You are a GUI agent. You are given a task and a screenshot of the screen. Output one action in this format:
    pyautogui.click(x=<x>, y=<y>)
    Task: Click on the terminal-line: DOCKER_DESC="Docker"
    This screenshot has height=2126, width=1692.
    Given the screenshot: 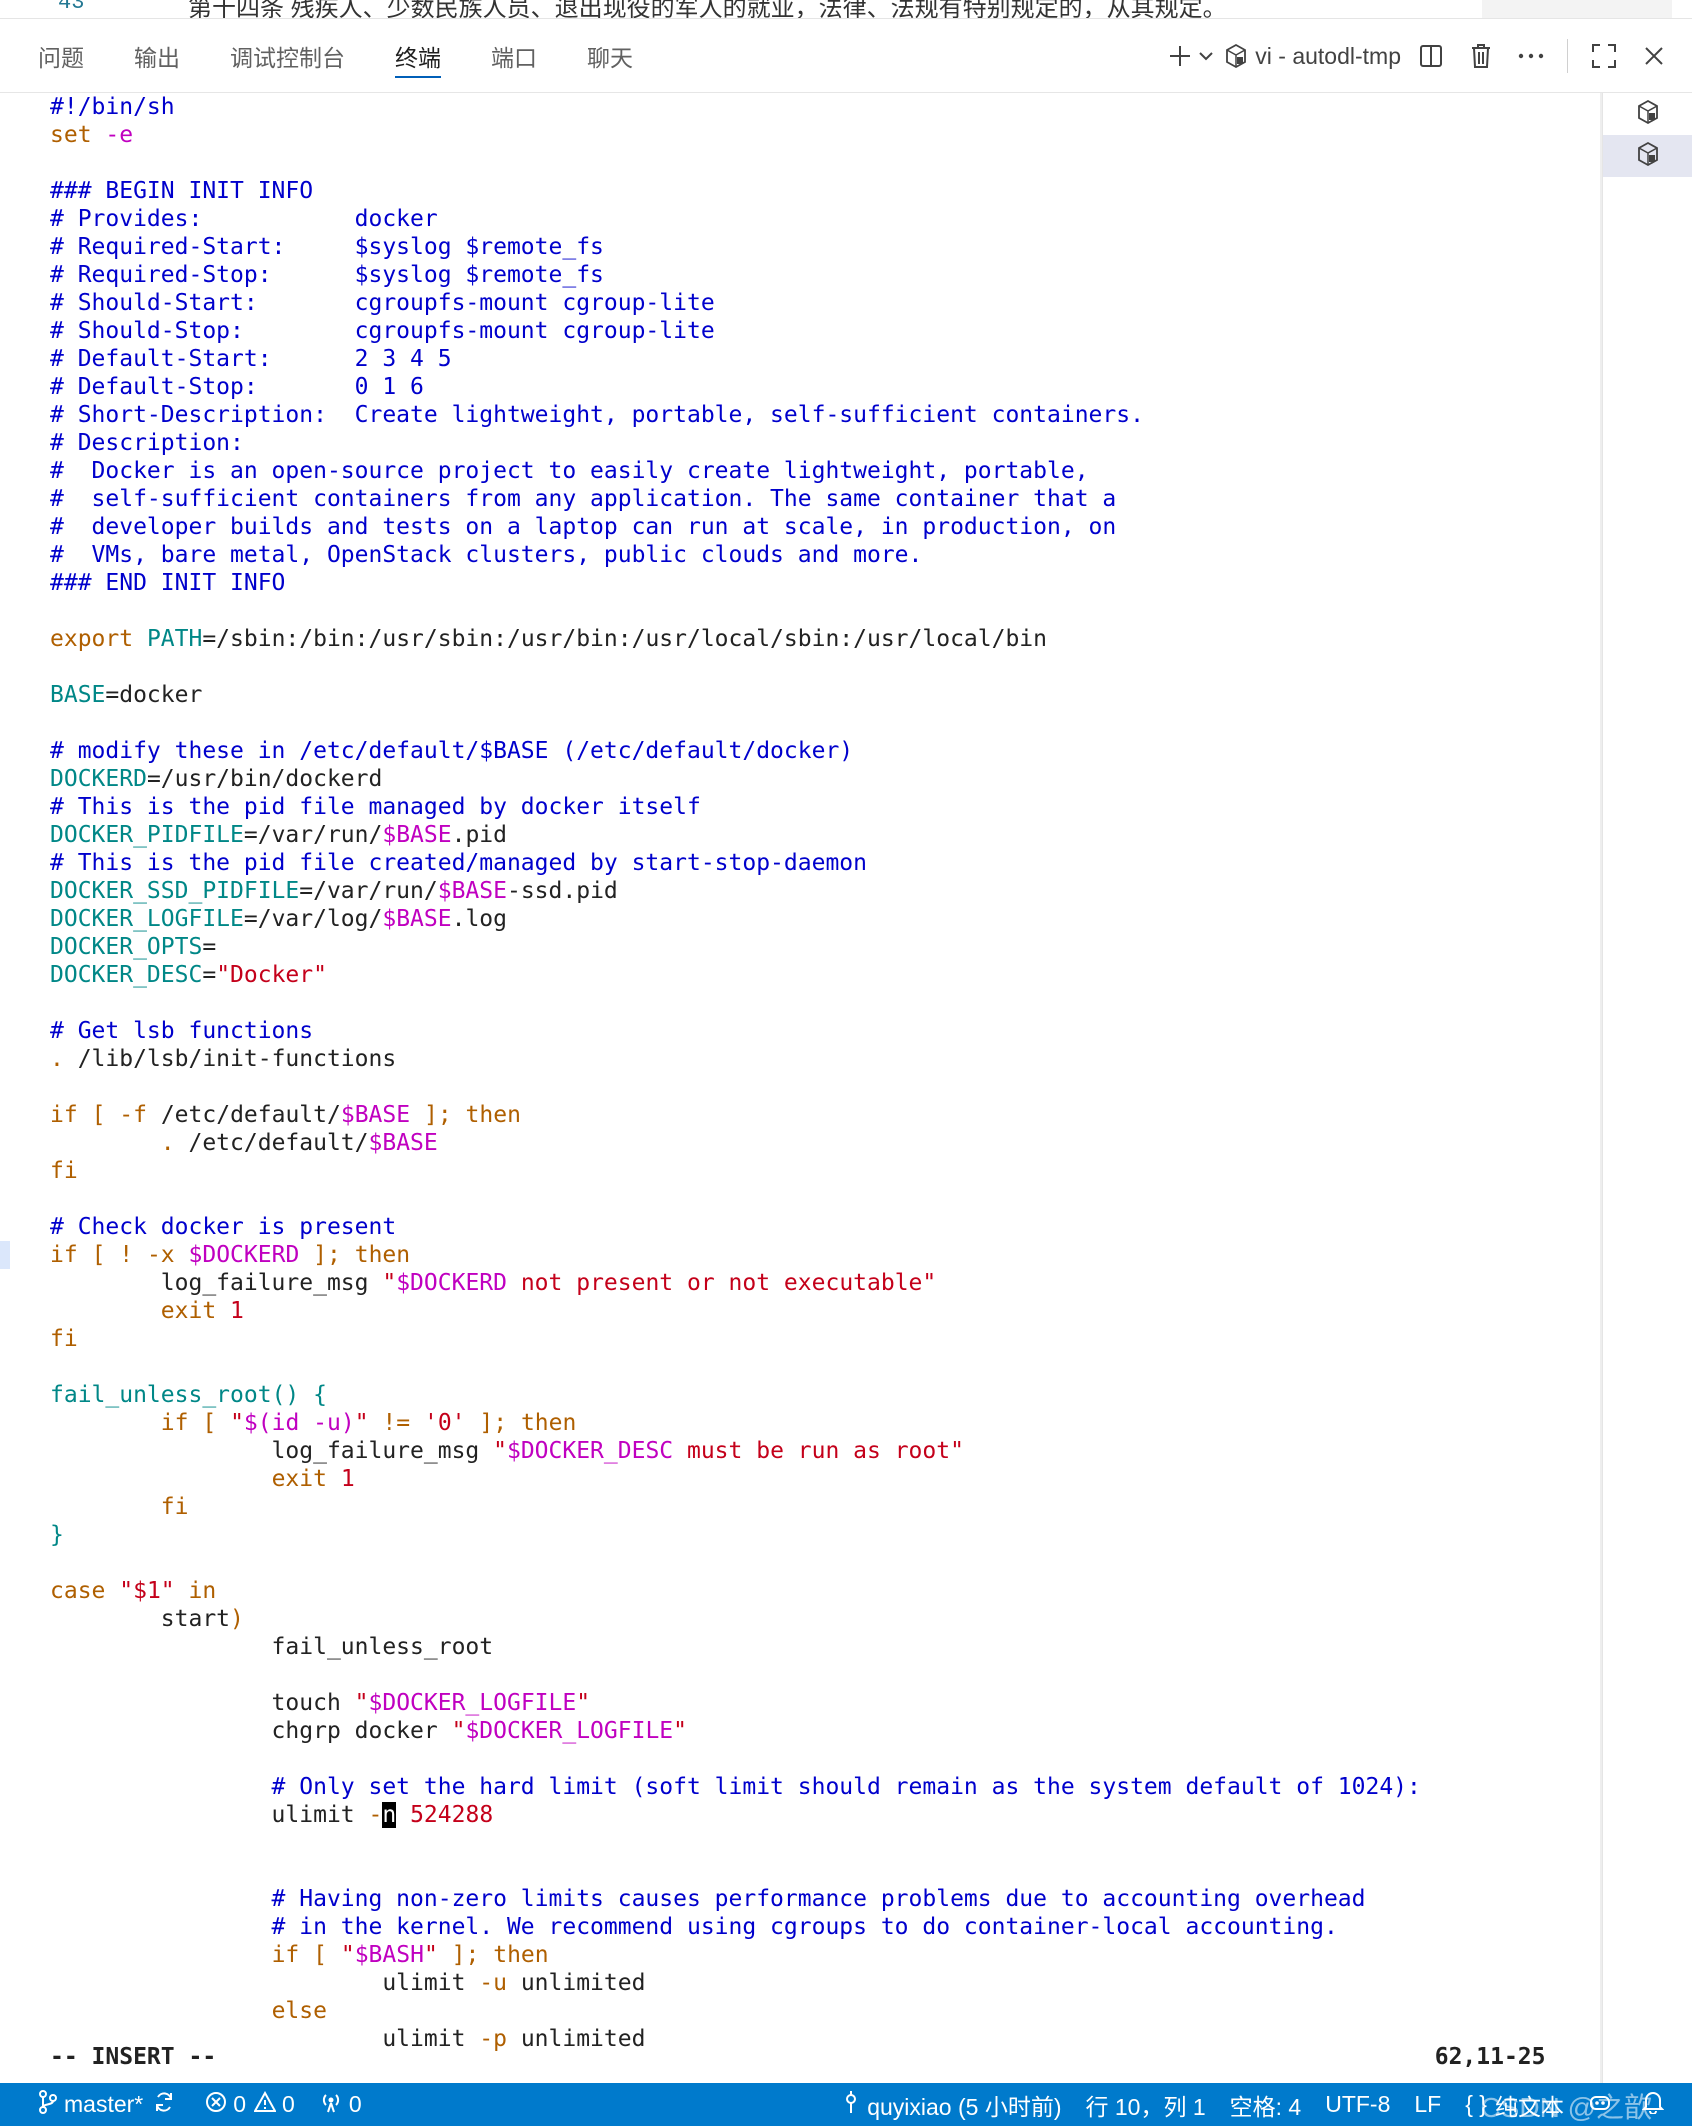 What is the action you would take?
    pyautogui.click(x=735, y=975)
    